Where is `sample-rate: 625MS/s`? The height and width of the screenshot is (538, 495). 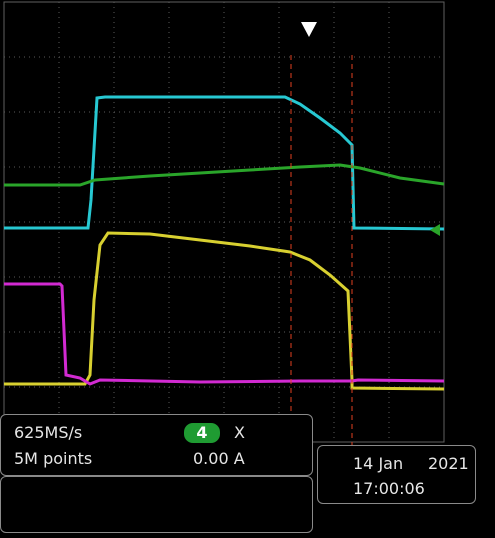 sample-rate: 625MS/s is located at coordinates (48, 432).